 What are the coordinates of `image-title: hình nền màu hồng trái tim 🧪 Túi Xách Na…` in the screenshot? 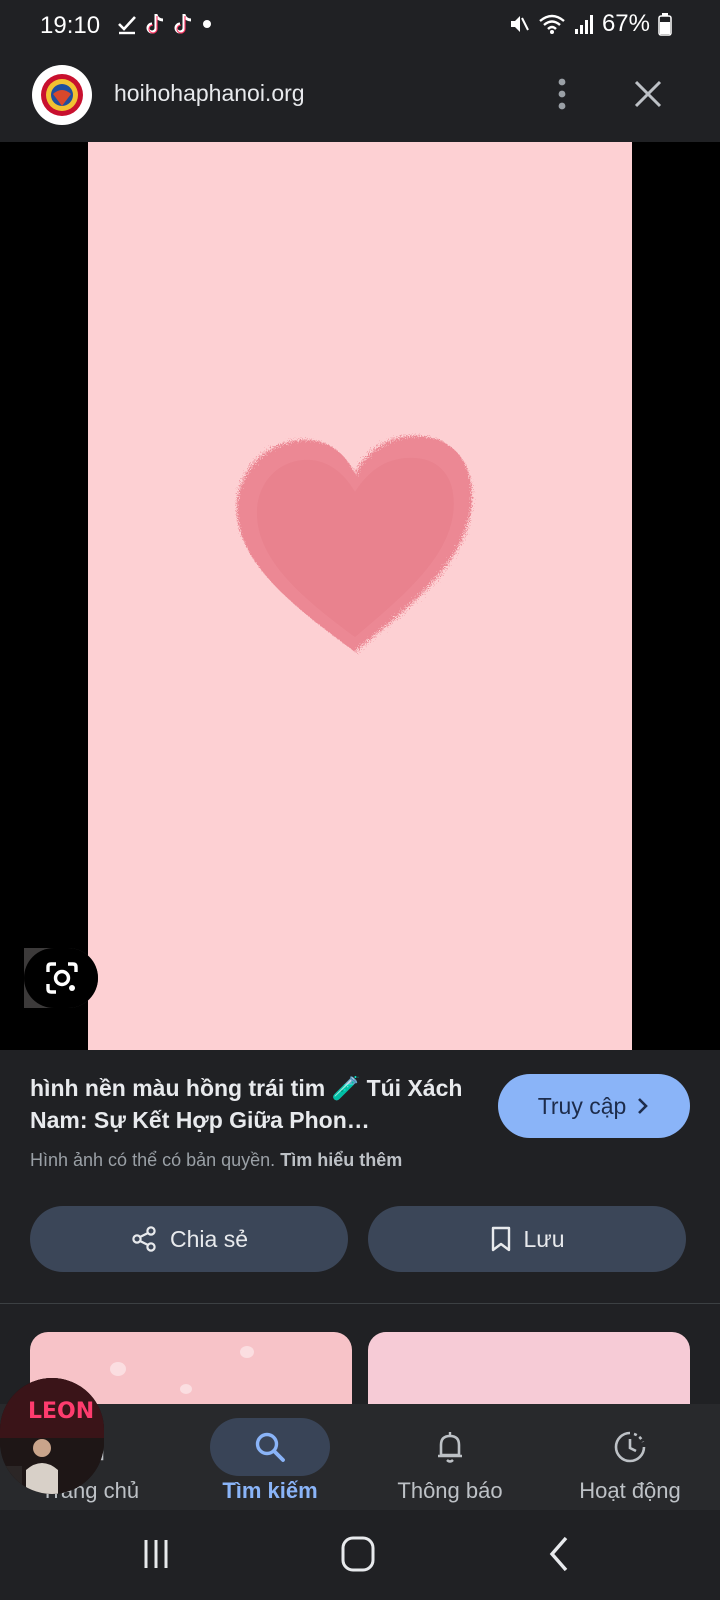 It's located at (250, 1104).